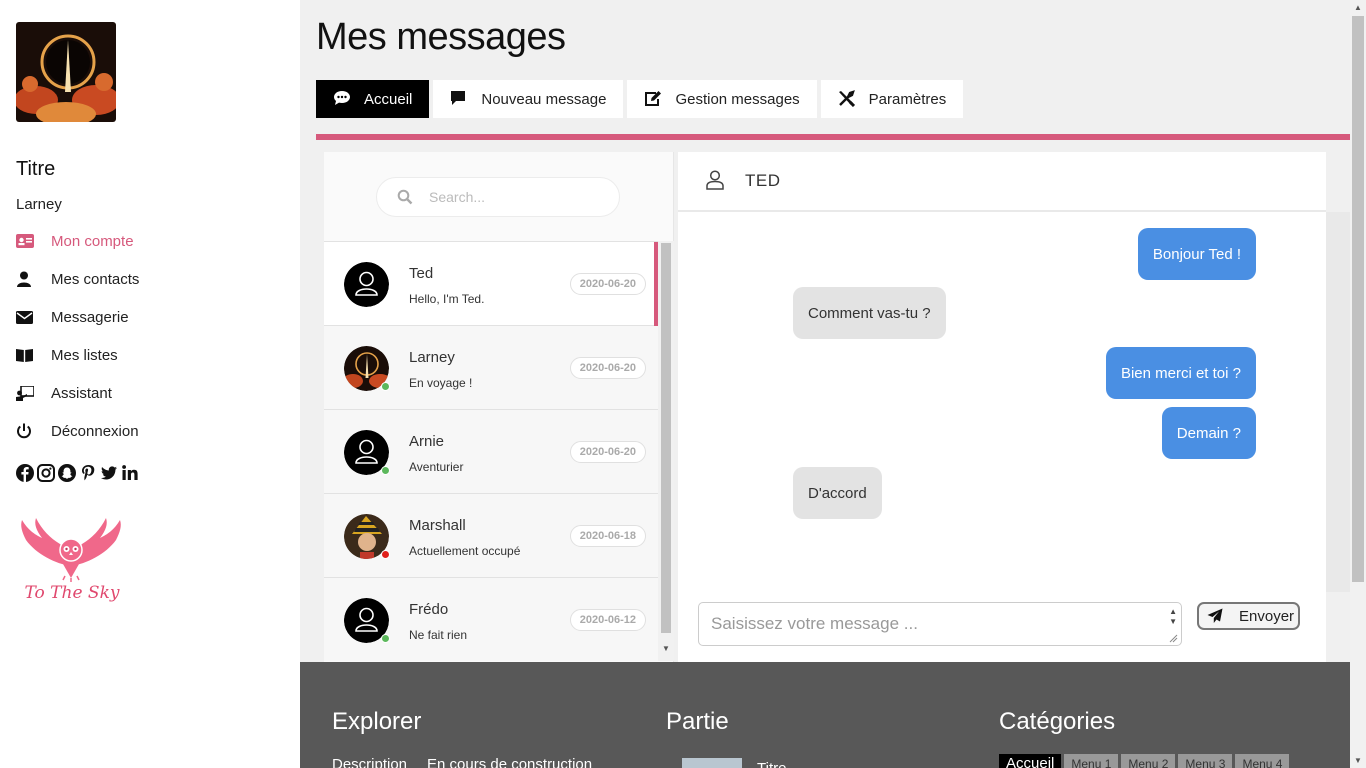  Describe the element at coordinates (1002, 182) in the screenshot. I see `chat-header: TED` at that location.